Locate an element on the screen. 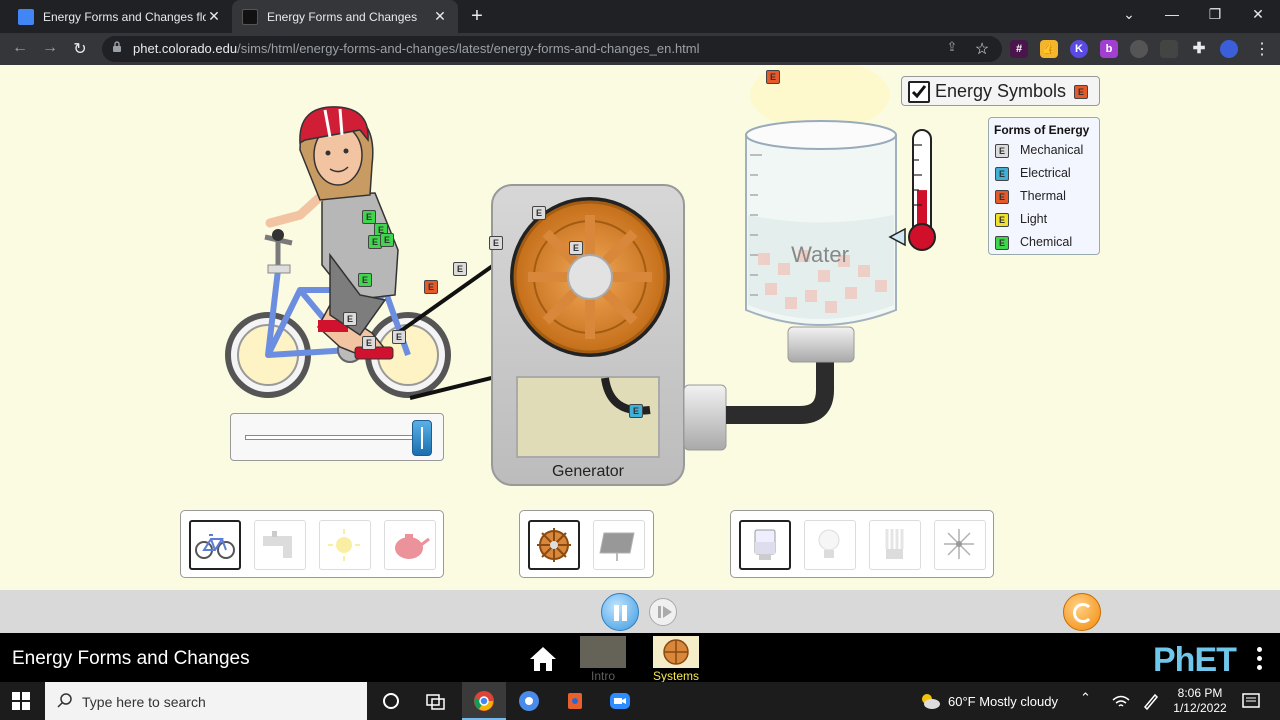 This screenshot has width=1280, height=720. faucet-icon is located at coordinates (277, 544).